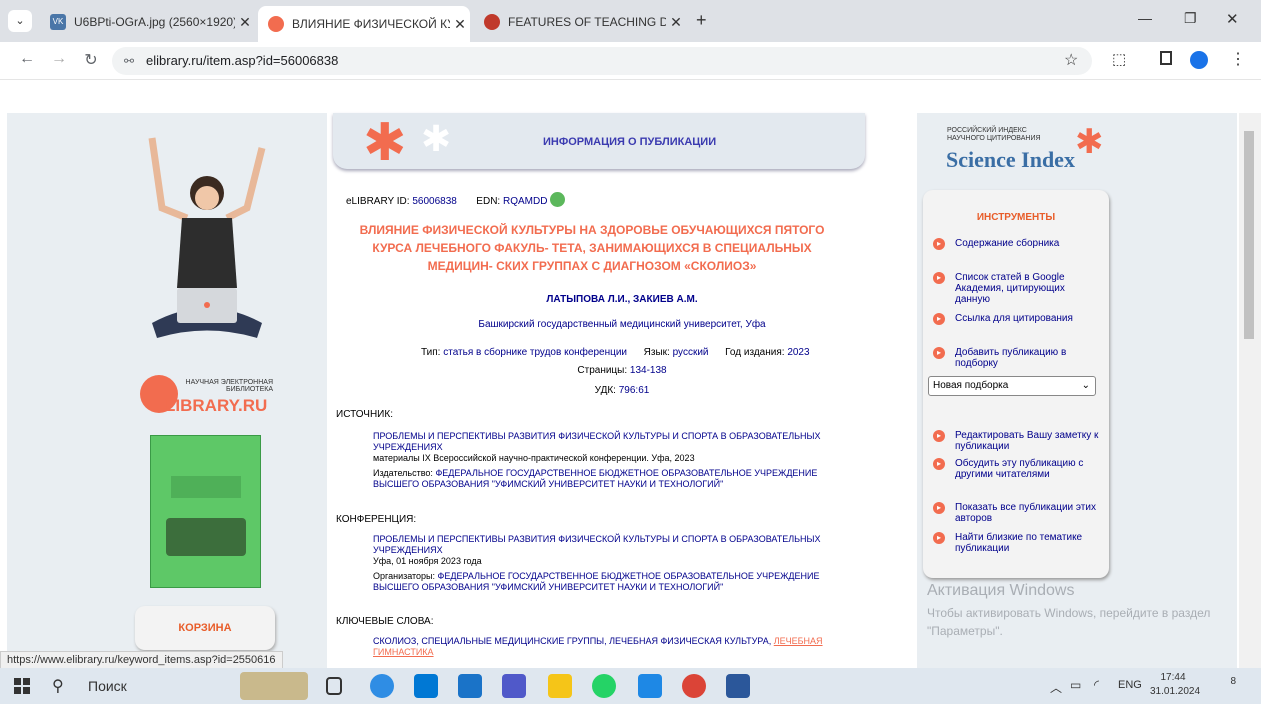  What do you see at coordinates (403, 473) in the screenshot?
I see `publisher-label: Издательство:` at bounding box center [403, 473].